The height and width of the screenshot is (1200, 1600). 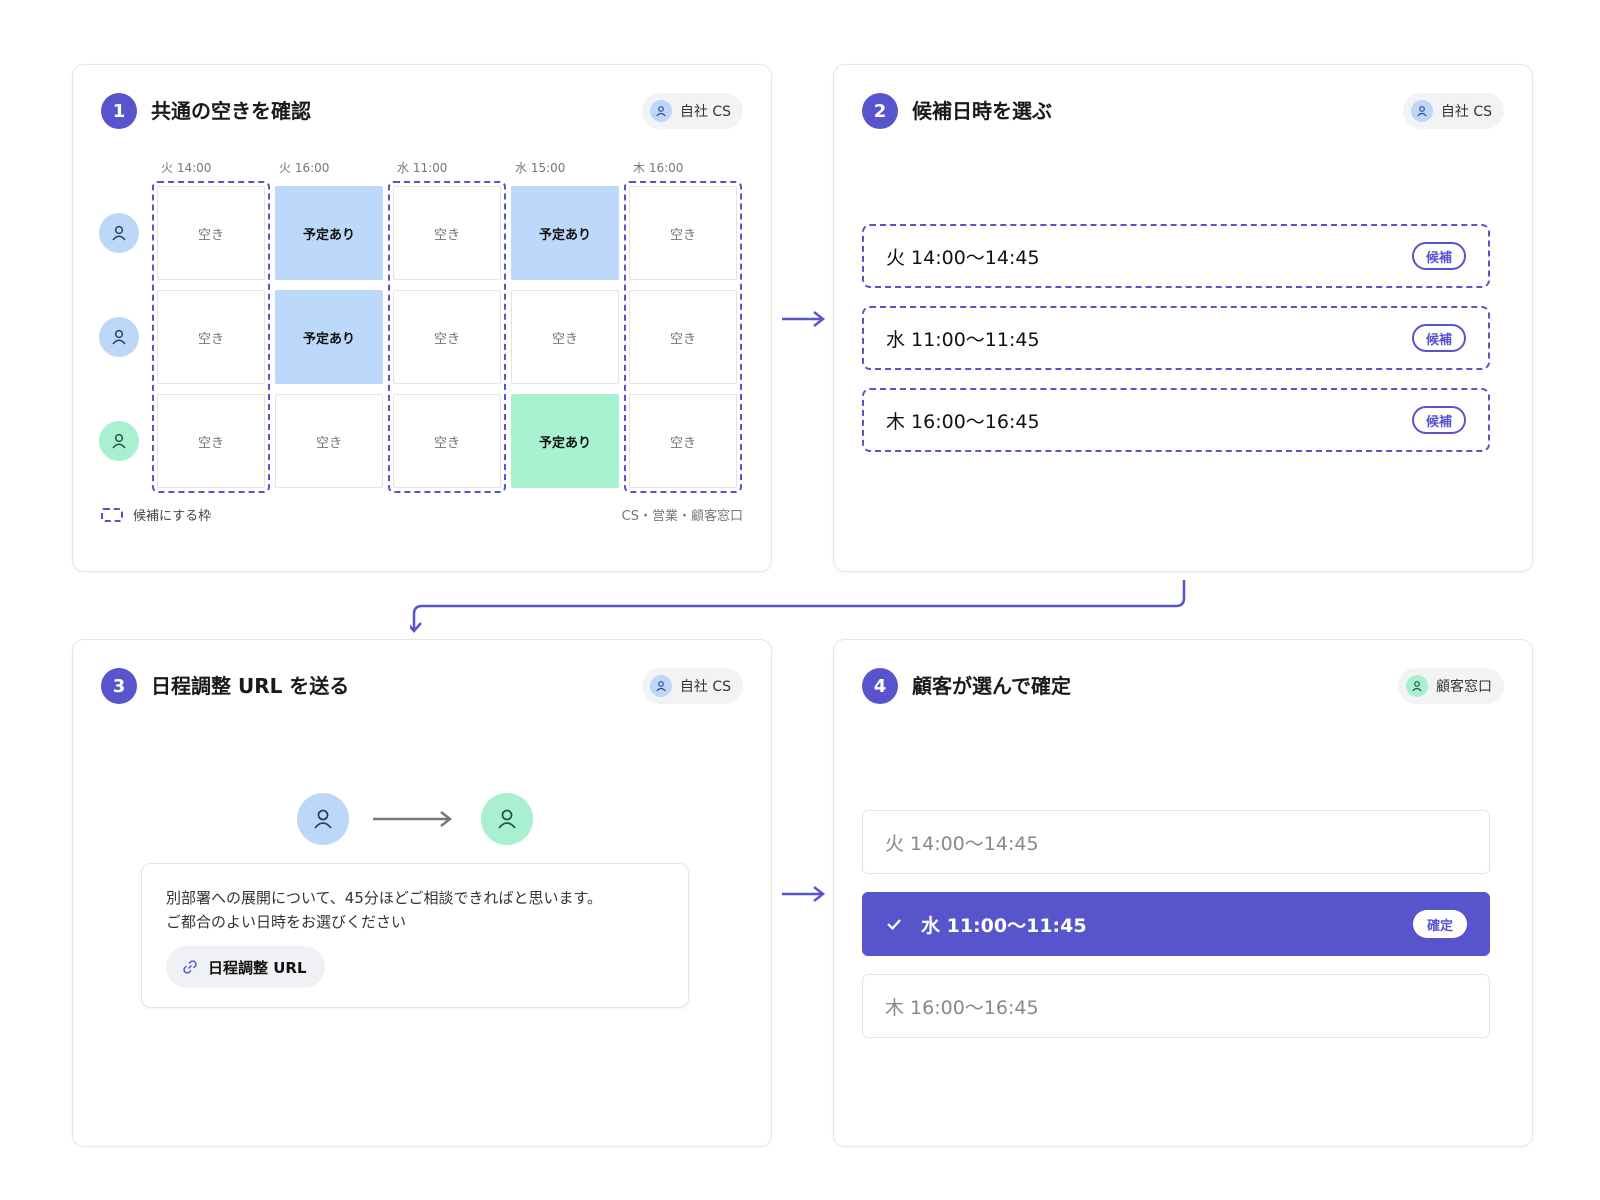 What do you see at coordinates (1176, 842) in the screenshot?
I see `option-row: 火 14:00〜14:45` at bounding box center [1176, 842].